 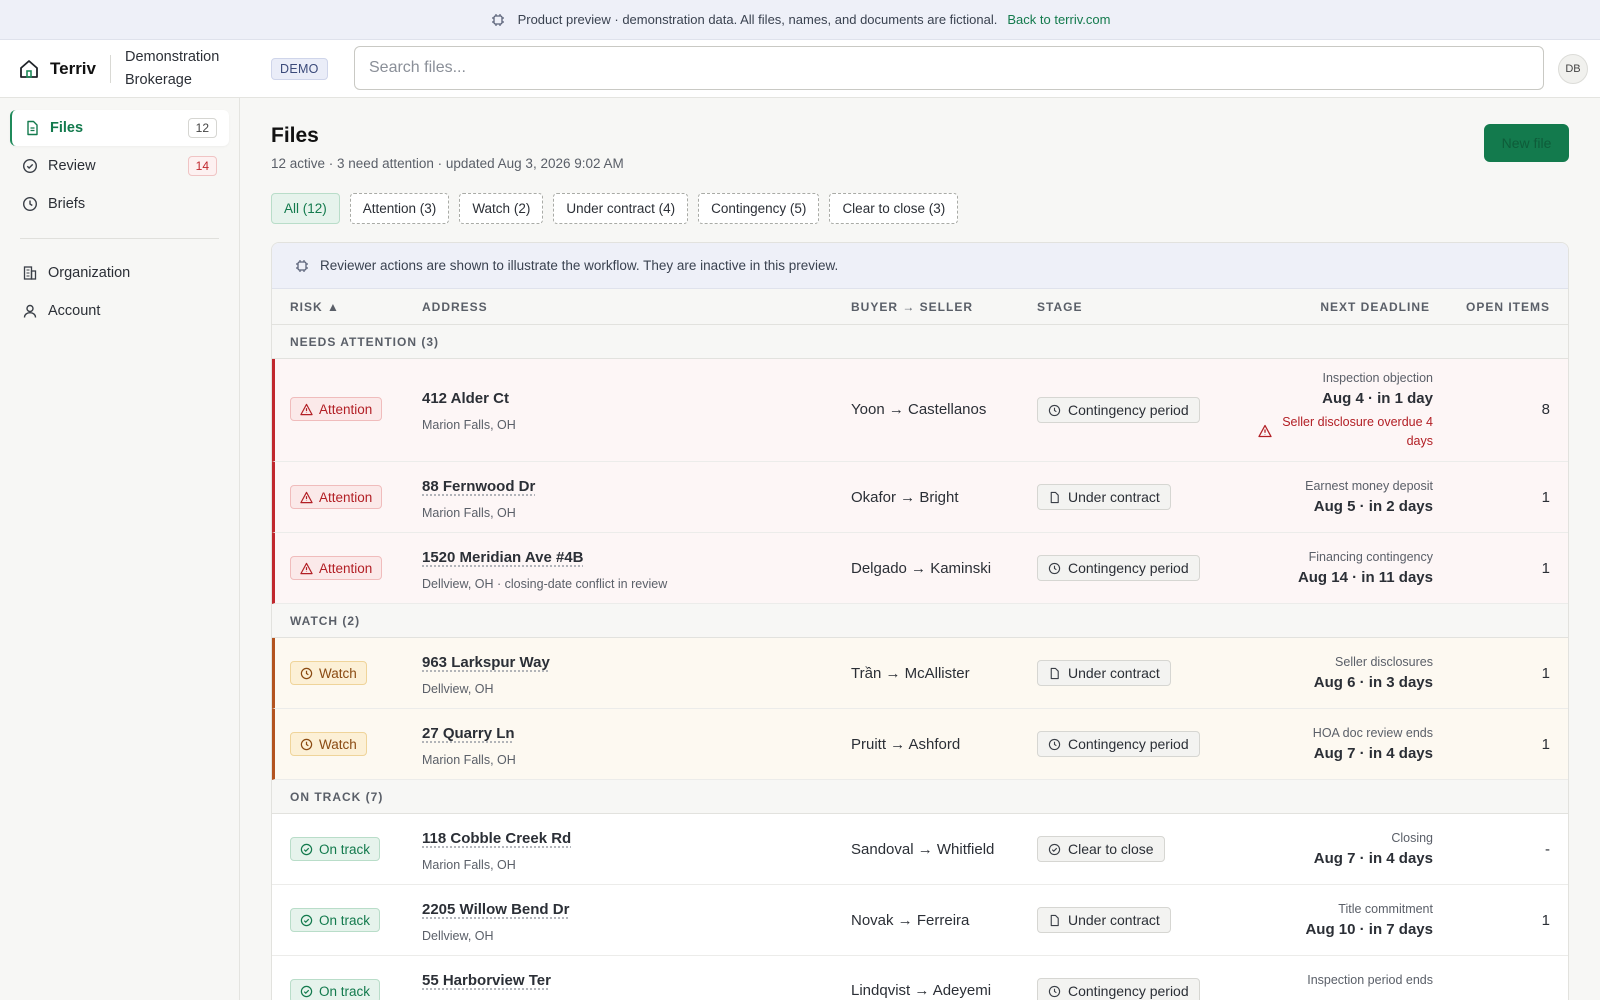 I want to click on address-link: 55 Harborview Ter, so click(x=486, y=980).